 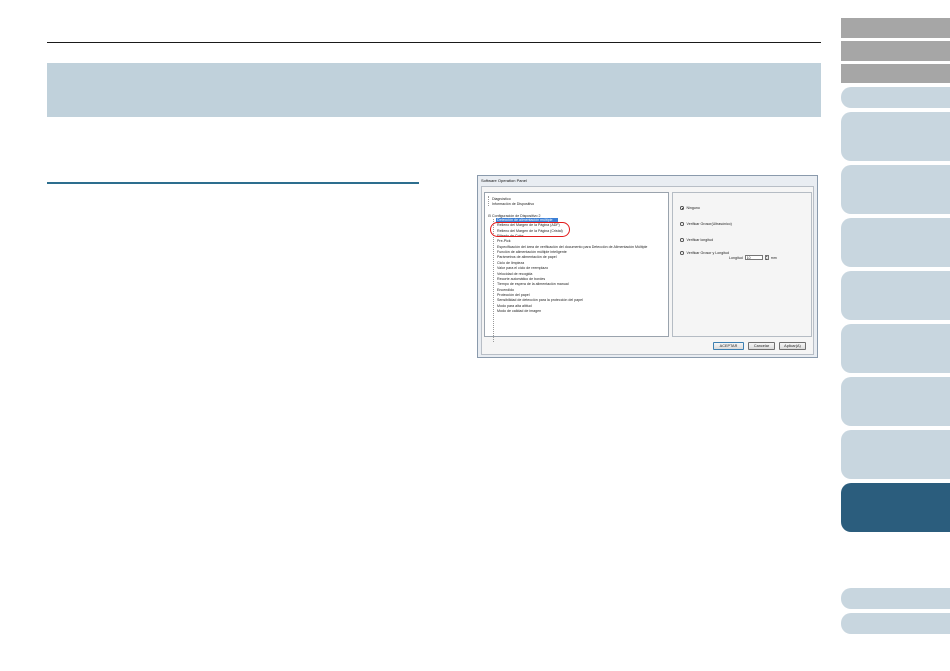 What do you see at coordinates (233, 183) in the screenshot?
I see `section-heading-rule` at bounding box center [233, 183].